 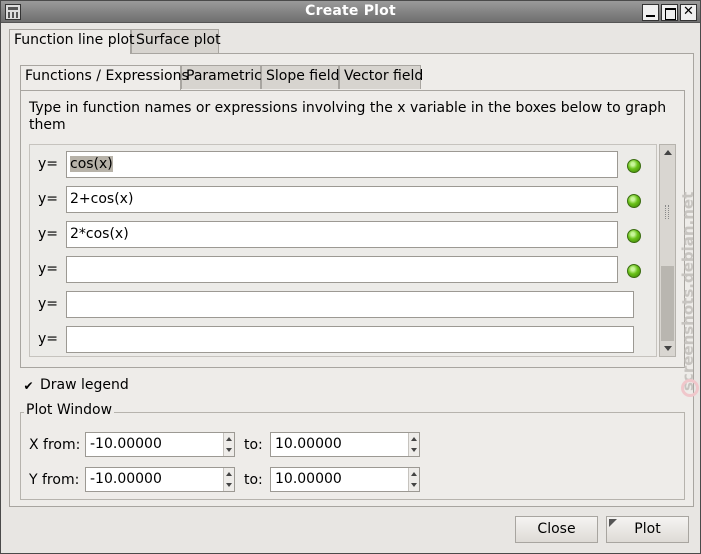 I want to click on x-range-row: X from: -10.00000 to: 10.00000, so click(x=353, y=445).